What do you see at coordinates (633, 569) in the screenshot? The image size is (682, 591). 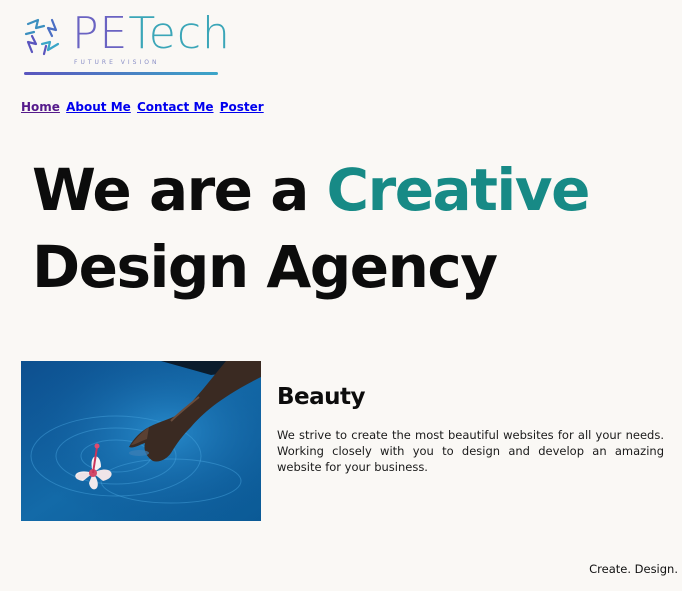 I see `footer-tagline: Create. Design.` at bounding box center [633, 569].